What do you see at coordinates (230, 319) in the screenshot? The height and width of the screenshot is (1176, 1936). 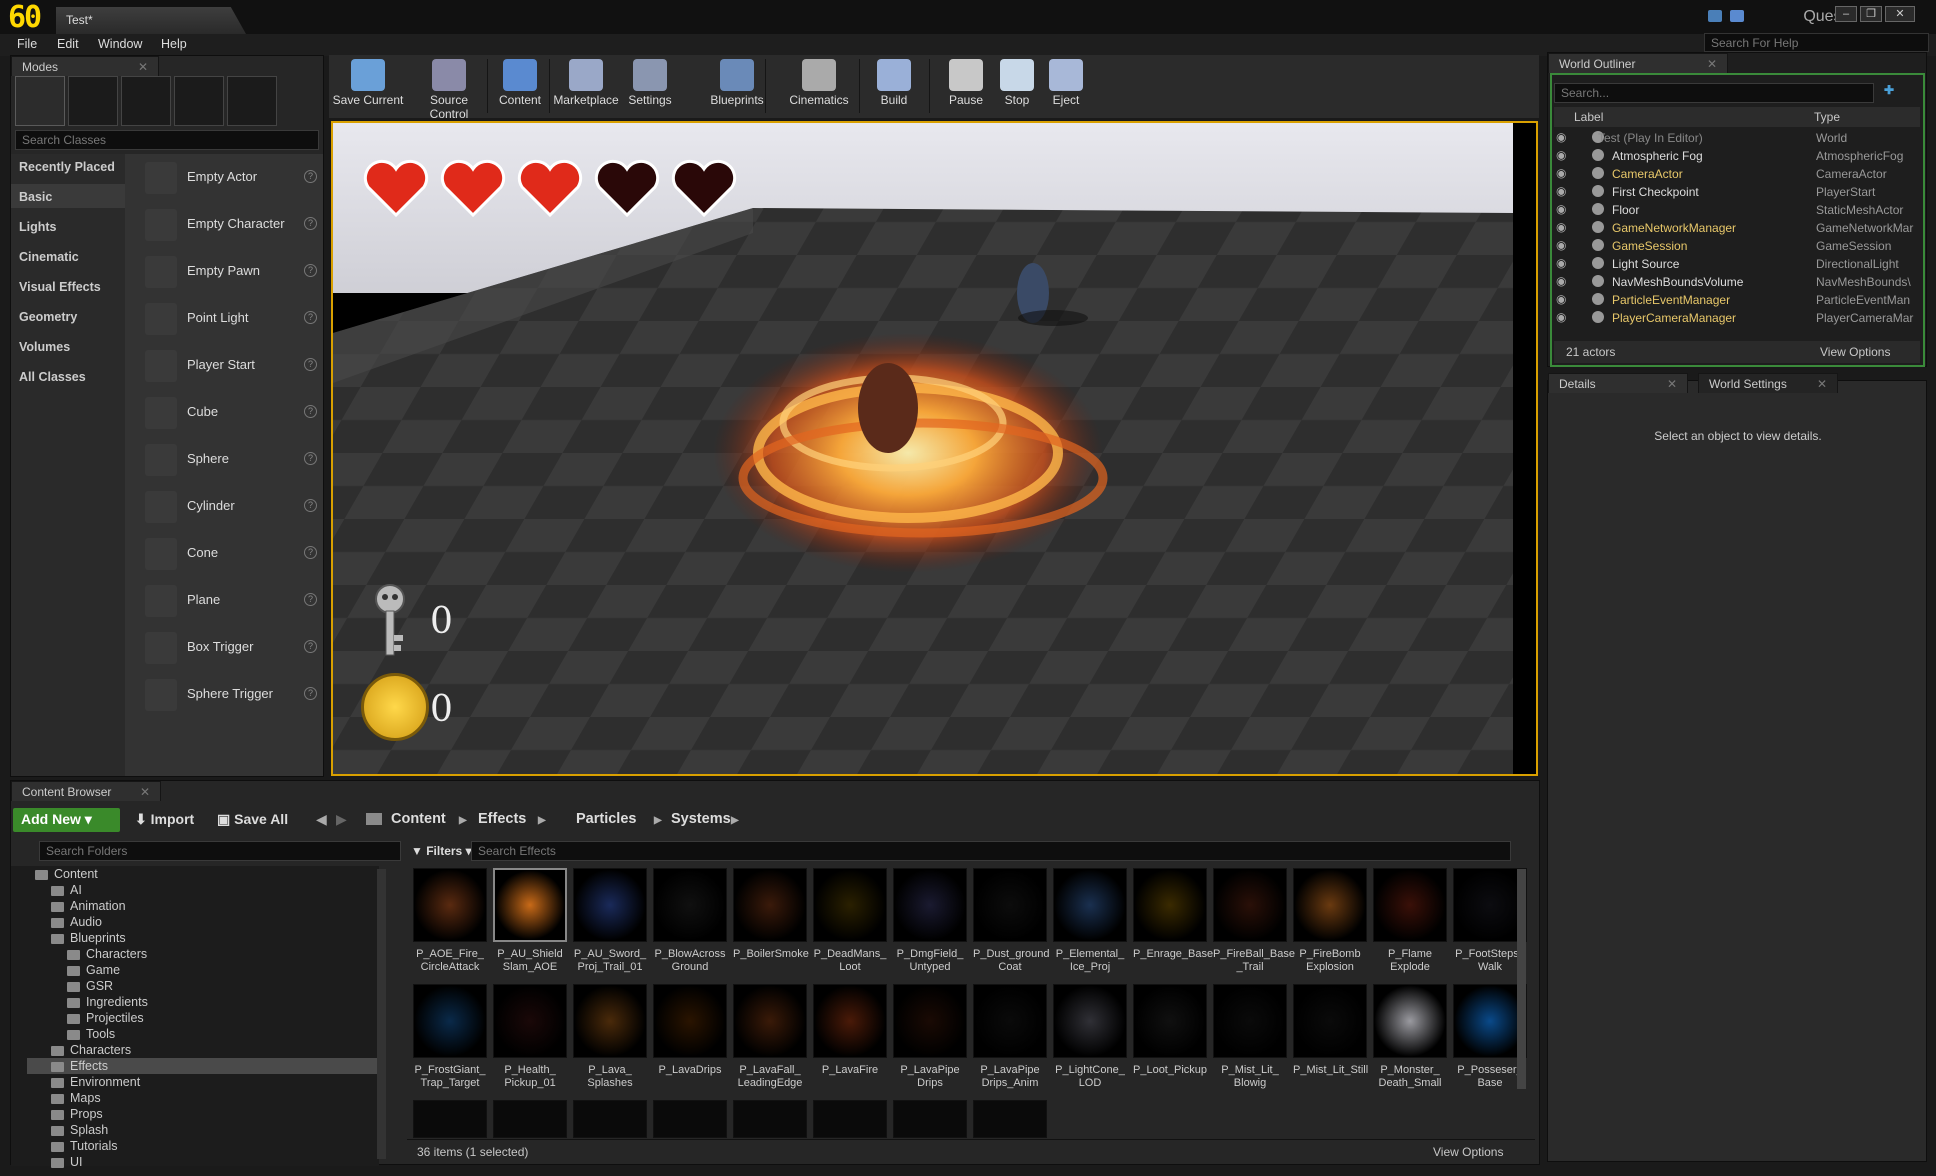 I see `actor-item: Point Light?` at bounding box center [230, 319].